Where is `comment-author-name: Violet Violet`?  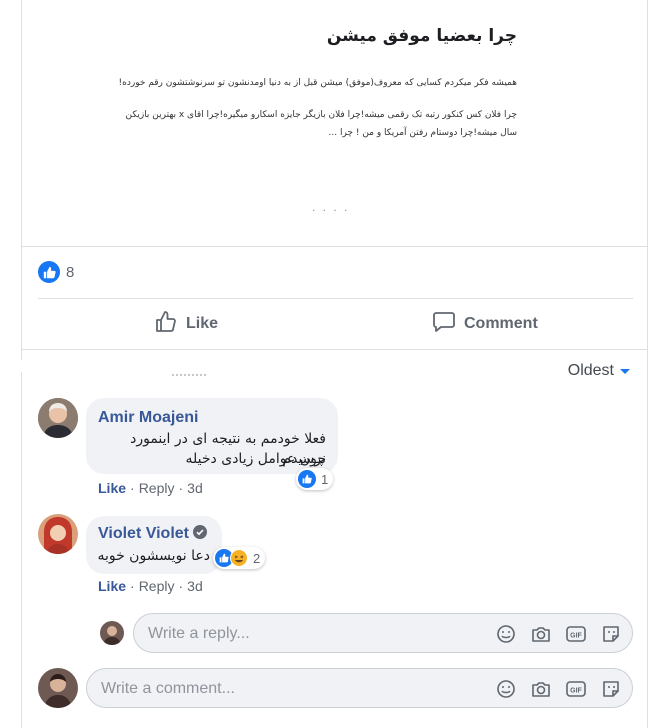 comment-author-name: Violet Violet is located at coordinates (143, 533).